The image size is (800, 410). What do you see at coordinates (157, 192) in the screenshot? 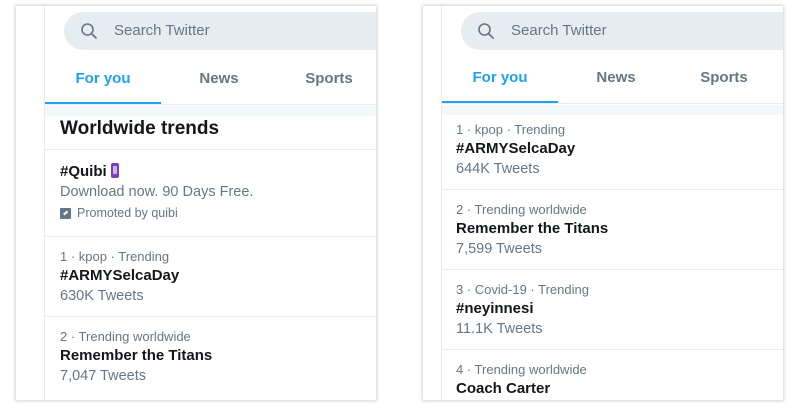
I see `promoted-description: Download now. 90 Days Free.` at bounding box center [157, 192].